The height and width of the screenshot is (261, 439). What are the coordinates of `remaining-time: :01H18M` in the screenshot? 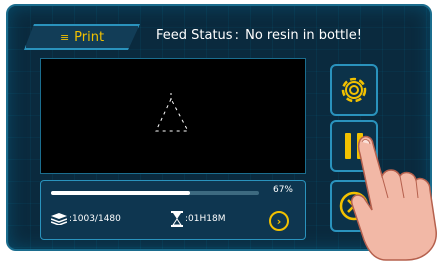 It's located at (198, 219).